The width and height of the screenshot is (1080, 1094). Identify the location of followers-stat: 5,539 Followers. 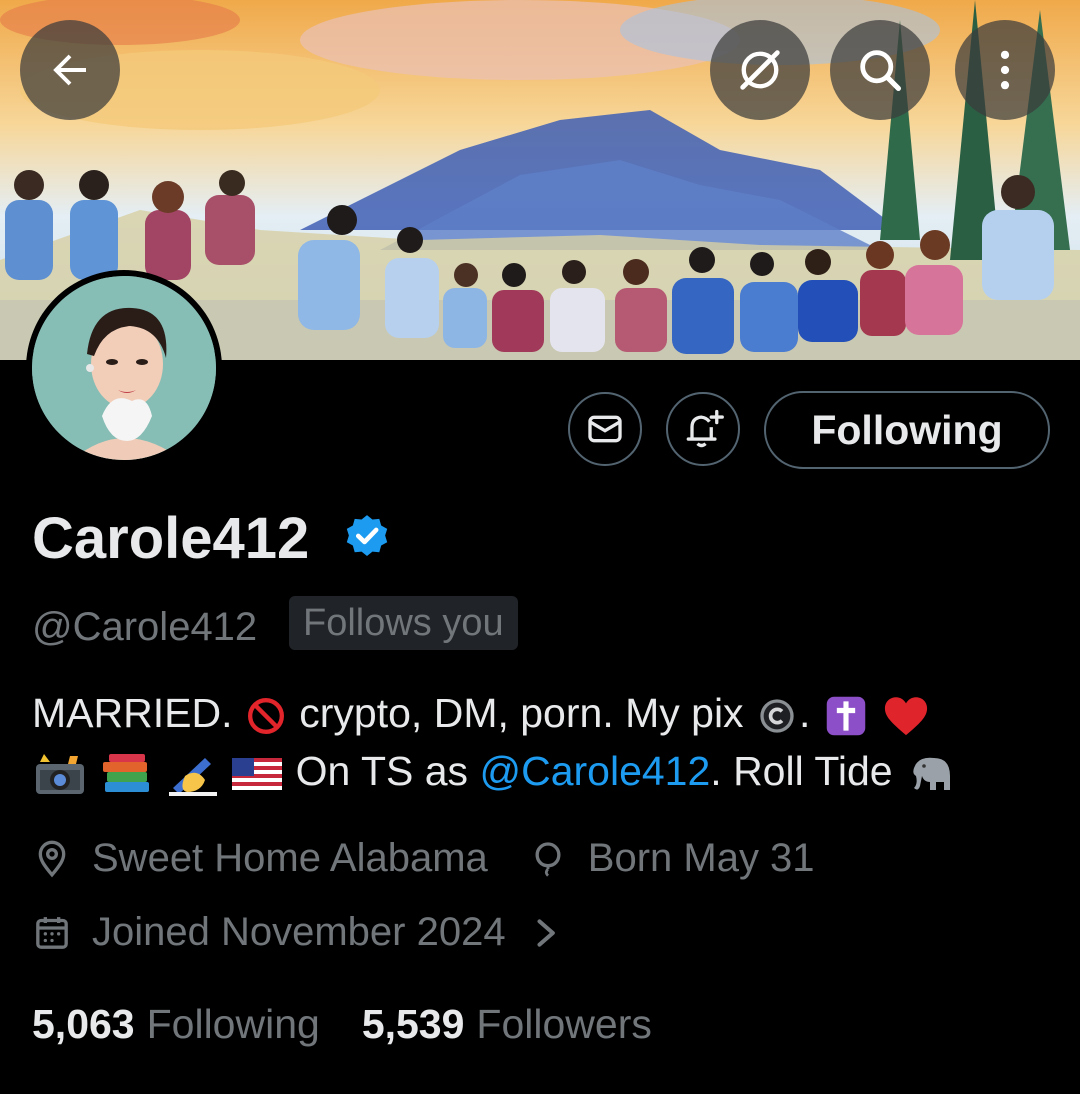
(507, 1024).